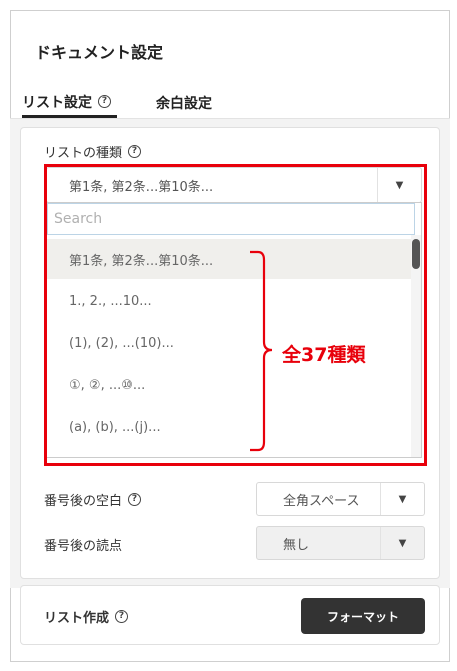  Describe the element at coordinates (83, 153) in the screenshot. I see `list-type-label-text: リストの種類` at that location.